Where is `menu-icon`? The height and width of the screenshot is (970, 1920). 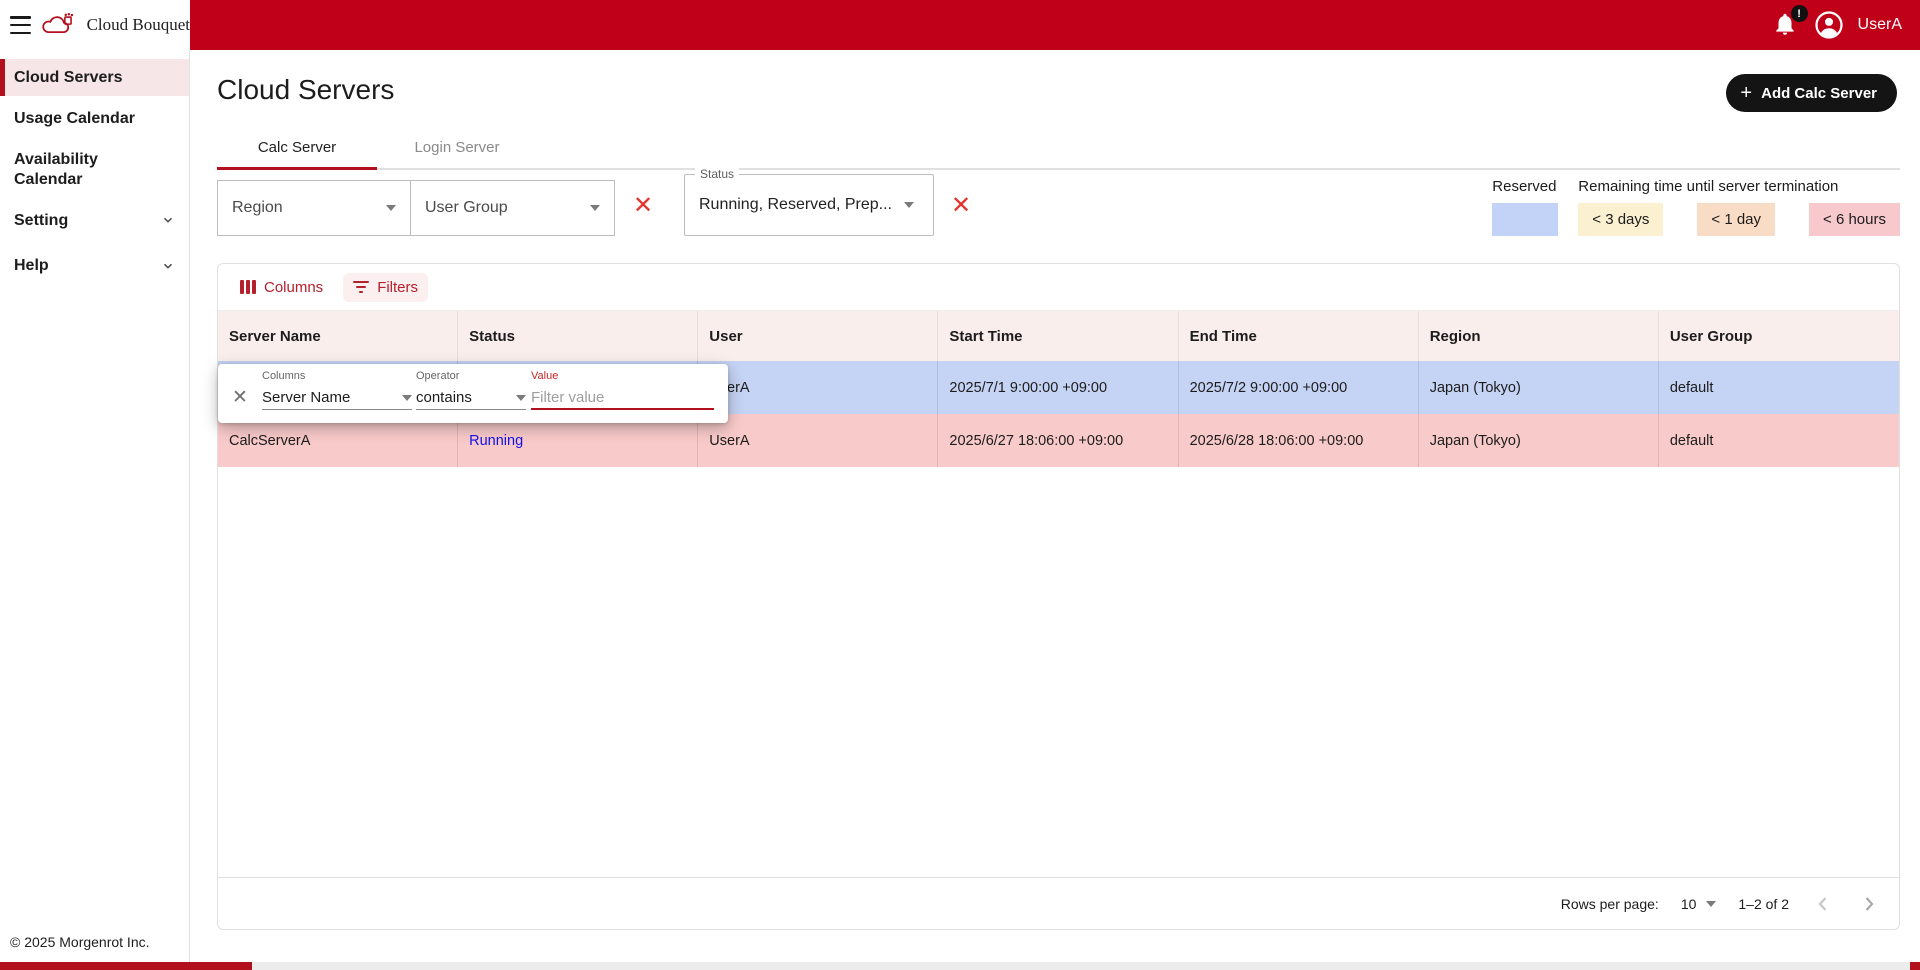 menu-icon is located at coordinates (21, 25).